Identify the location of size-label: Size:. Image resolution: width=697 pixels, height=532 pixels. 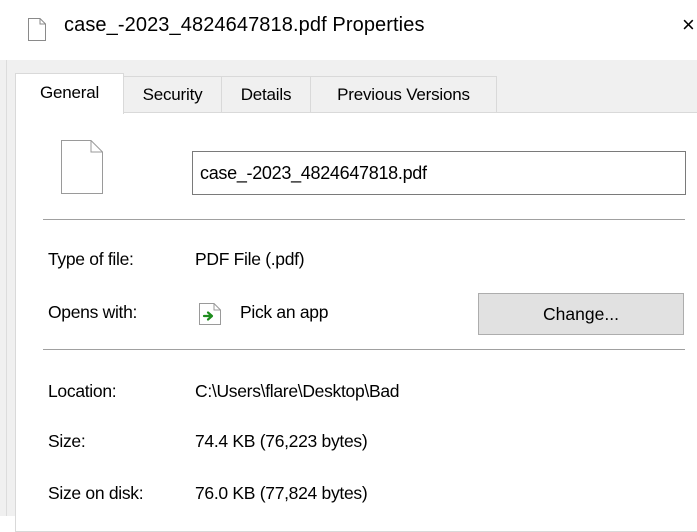
(67, 441).